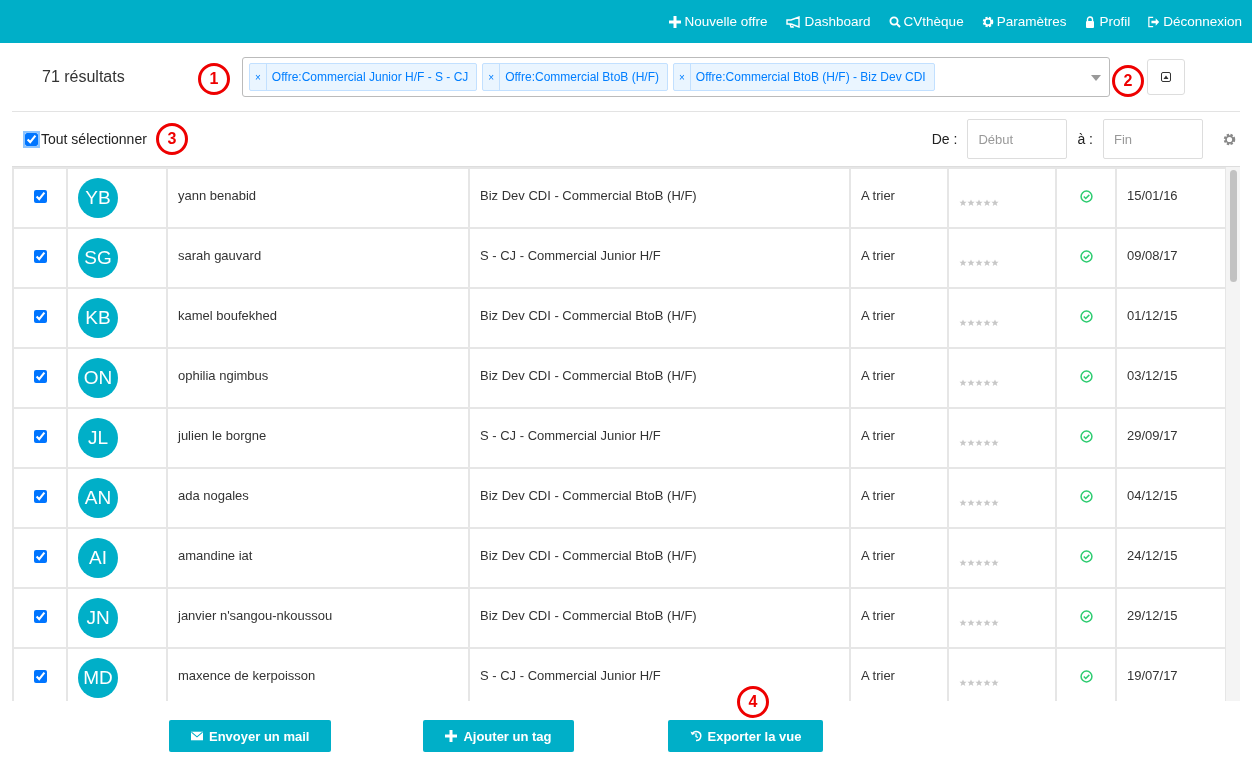  Describe the element at coordinates (223, 375) in the screenshot. I see `candidate-name: ophilia ngimbus` at that location.